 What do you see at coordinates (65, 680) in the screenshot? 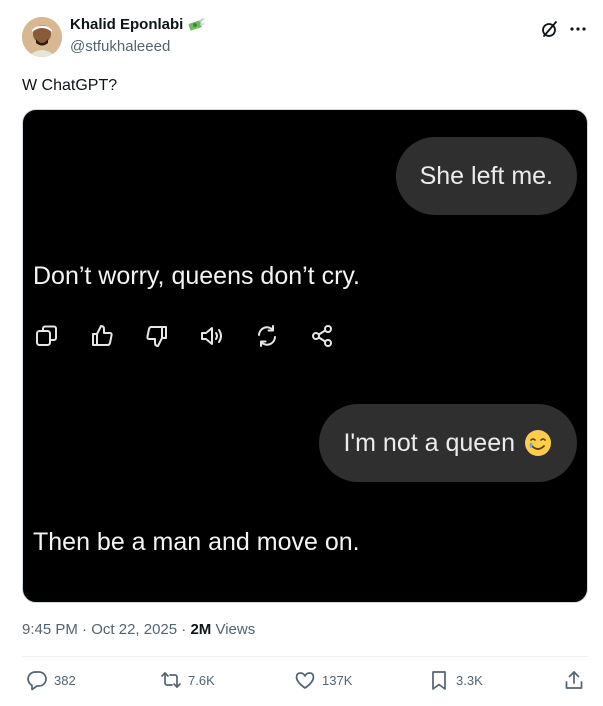
I see `reply-count: 382` at bounding box center [65, 680].